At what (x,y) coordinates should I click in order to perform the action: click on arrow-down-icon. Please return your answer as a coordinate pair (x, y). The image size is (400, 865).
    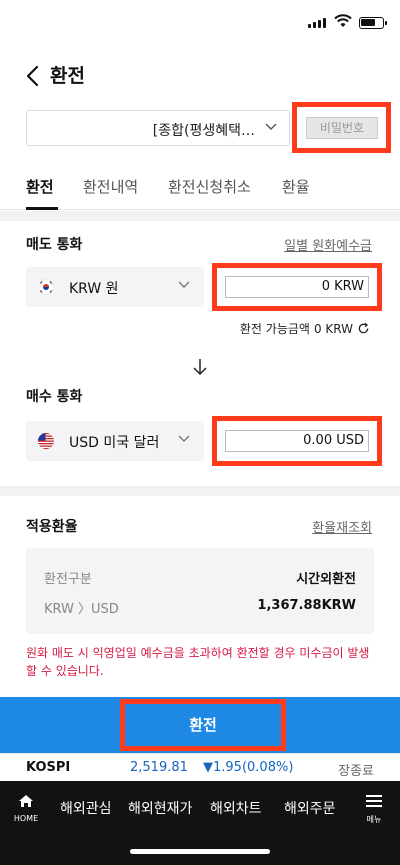
    Looking at the image, I should click on (200, 367).